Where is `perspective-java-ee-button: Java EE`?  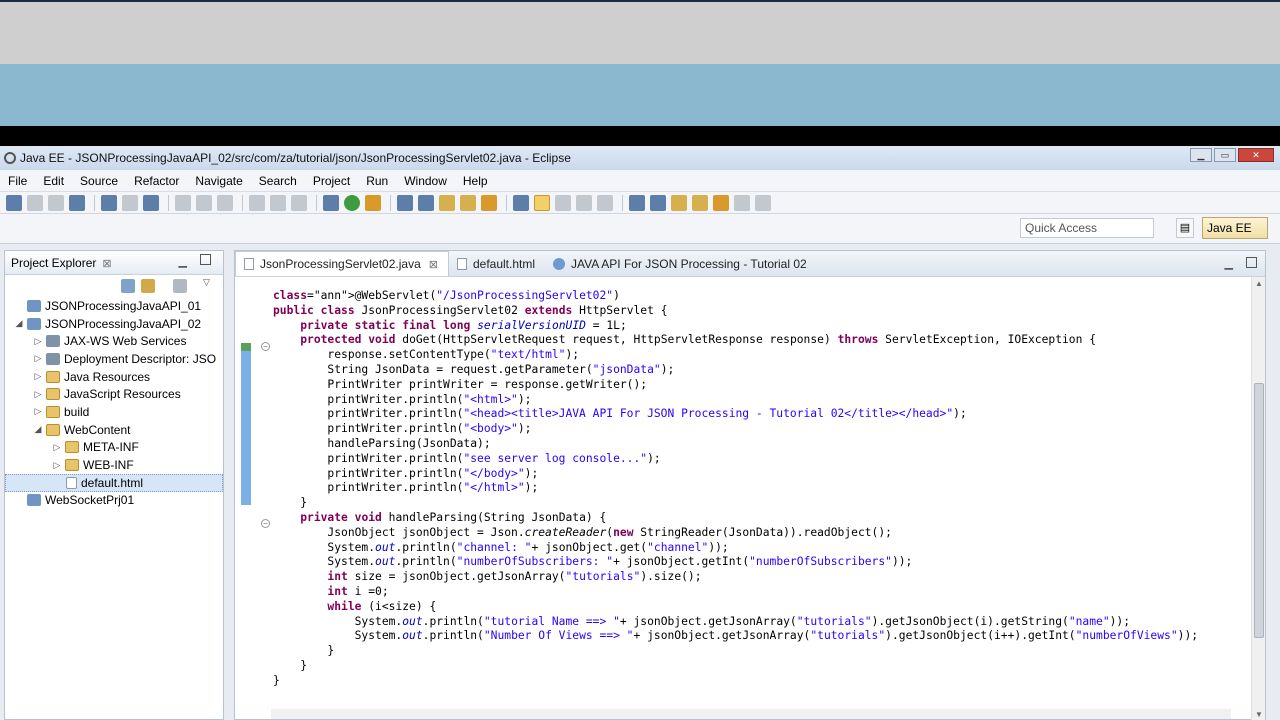 perspective-java-ee-button: Java EE is located at coordinates (1235, 228).